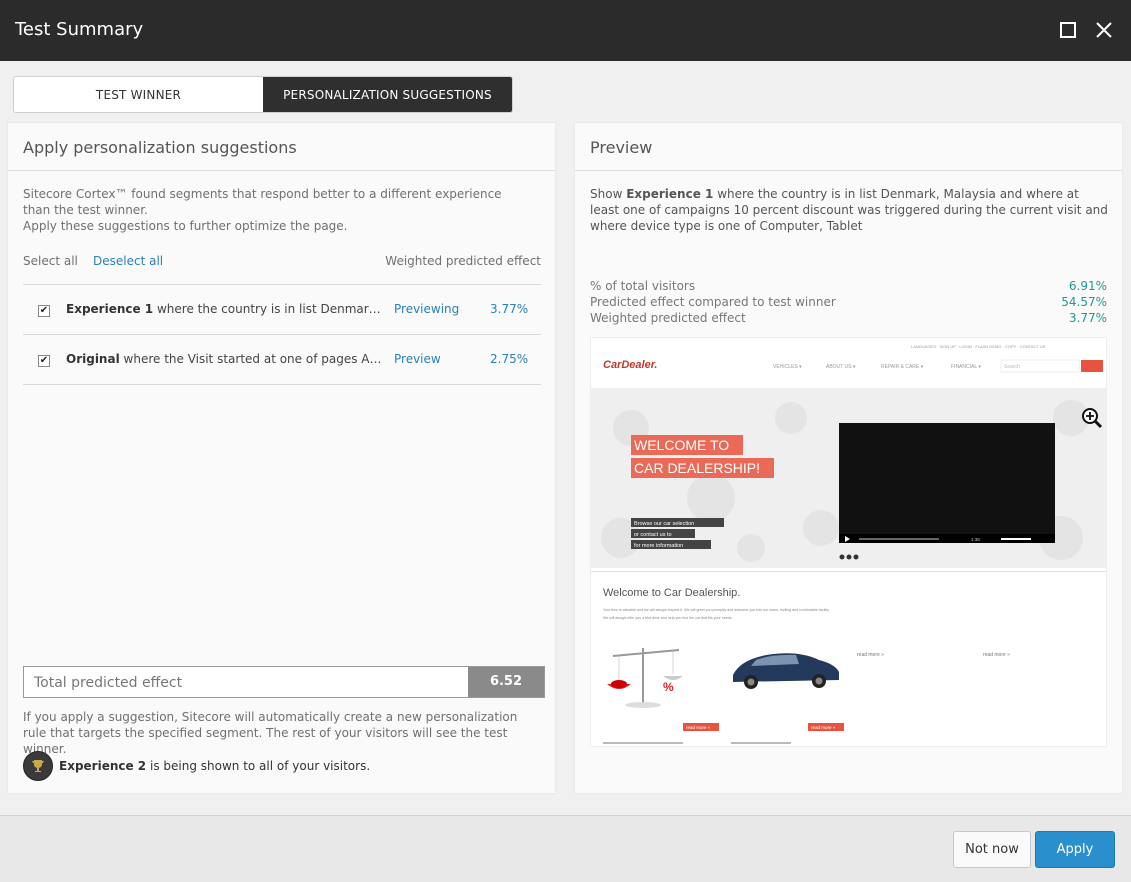 Image resolution: width=1131 pixels, height=882 pixels. I want to click on site-hero-line2: CAR DEALERSHIP!, so click(697, 468).